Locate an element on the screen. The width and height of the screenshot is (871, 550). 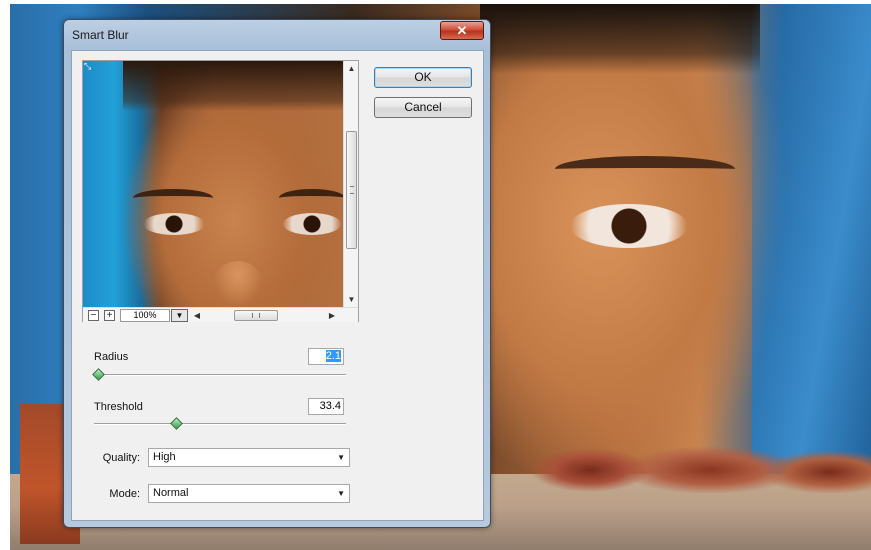
radius-slider-thumb is located at coordinates (98, 374).